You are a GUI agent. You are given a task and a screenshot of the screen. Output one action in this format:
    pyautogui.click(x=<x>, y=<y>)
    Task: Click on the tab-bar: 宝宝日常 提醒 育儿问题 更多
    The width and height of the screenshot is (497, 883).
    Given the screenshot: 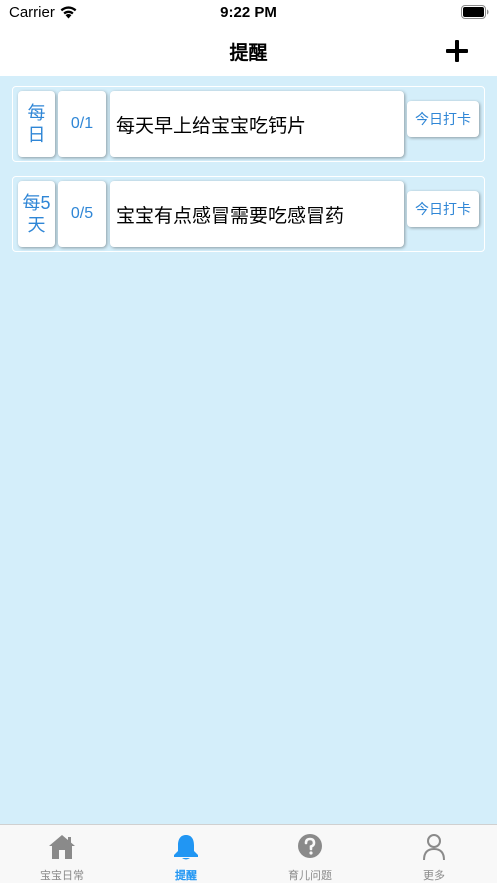 What is the action you would take?
    pyautogui.click(x=248, y=853)
    